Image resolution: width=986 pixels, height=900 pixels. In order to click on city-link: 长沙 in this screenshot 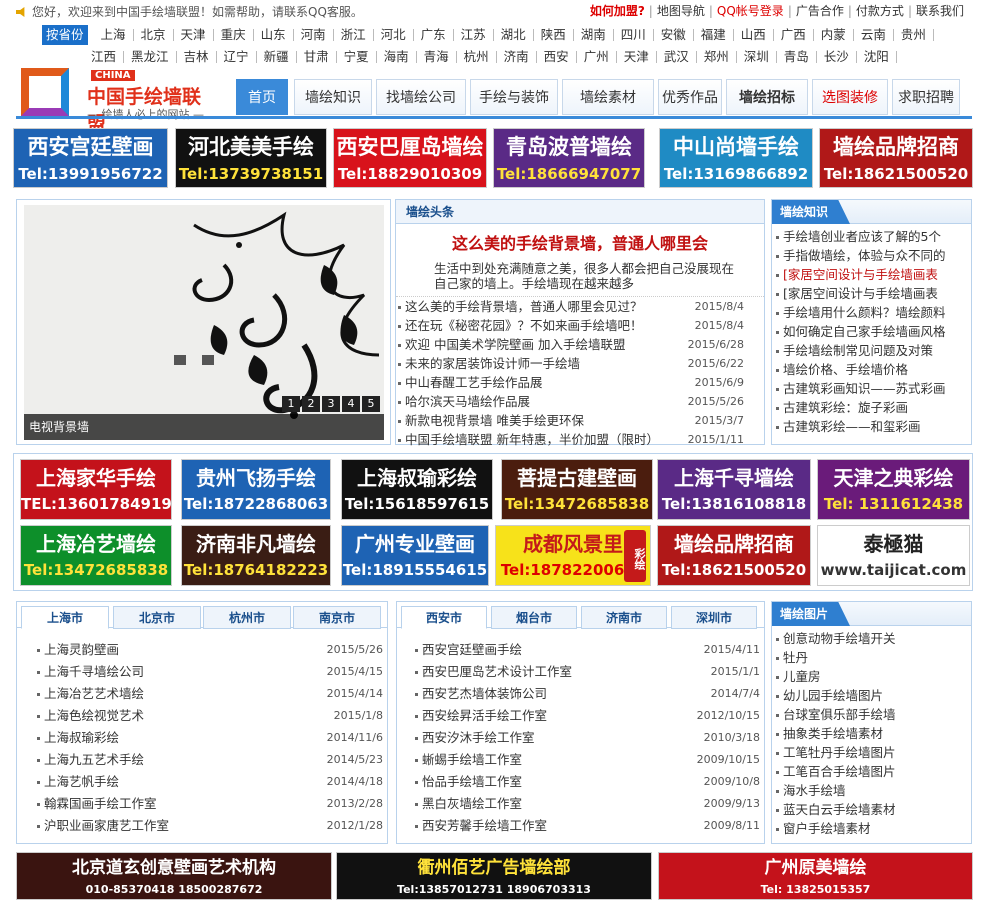, I will do `click(837, 56)`.